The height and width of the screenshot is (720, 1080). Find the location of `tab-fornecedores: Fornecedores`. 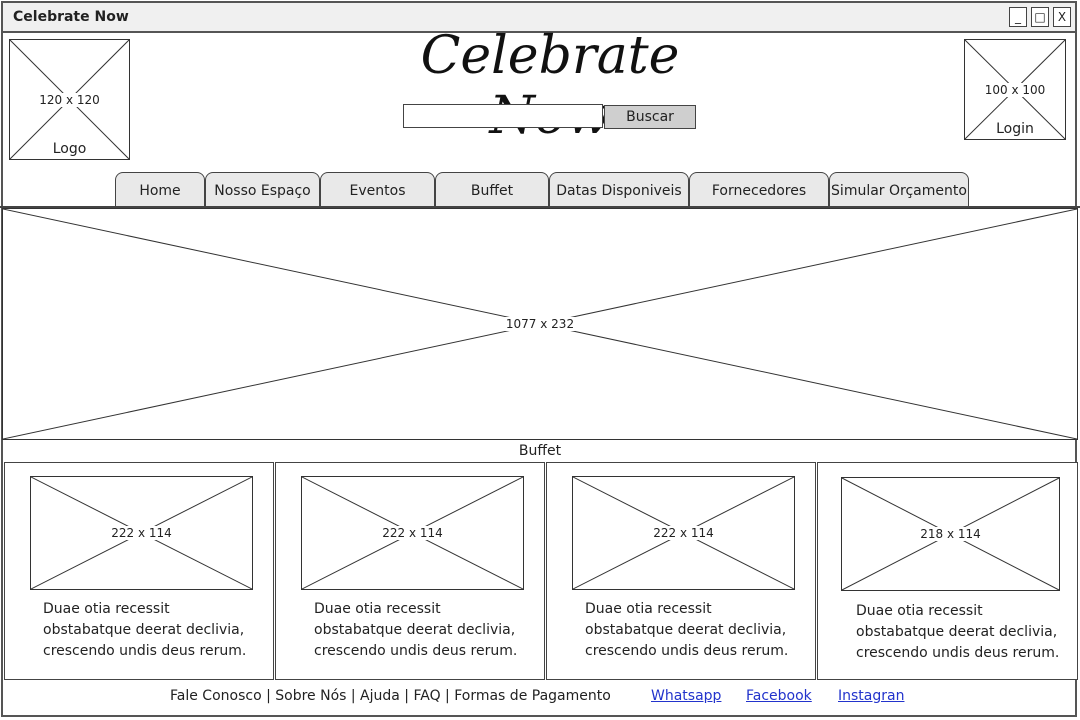

tab-fornecedores: Fornecedores is located at coordinates (759, 189).